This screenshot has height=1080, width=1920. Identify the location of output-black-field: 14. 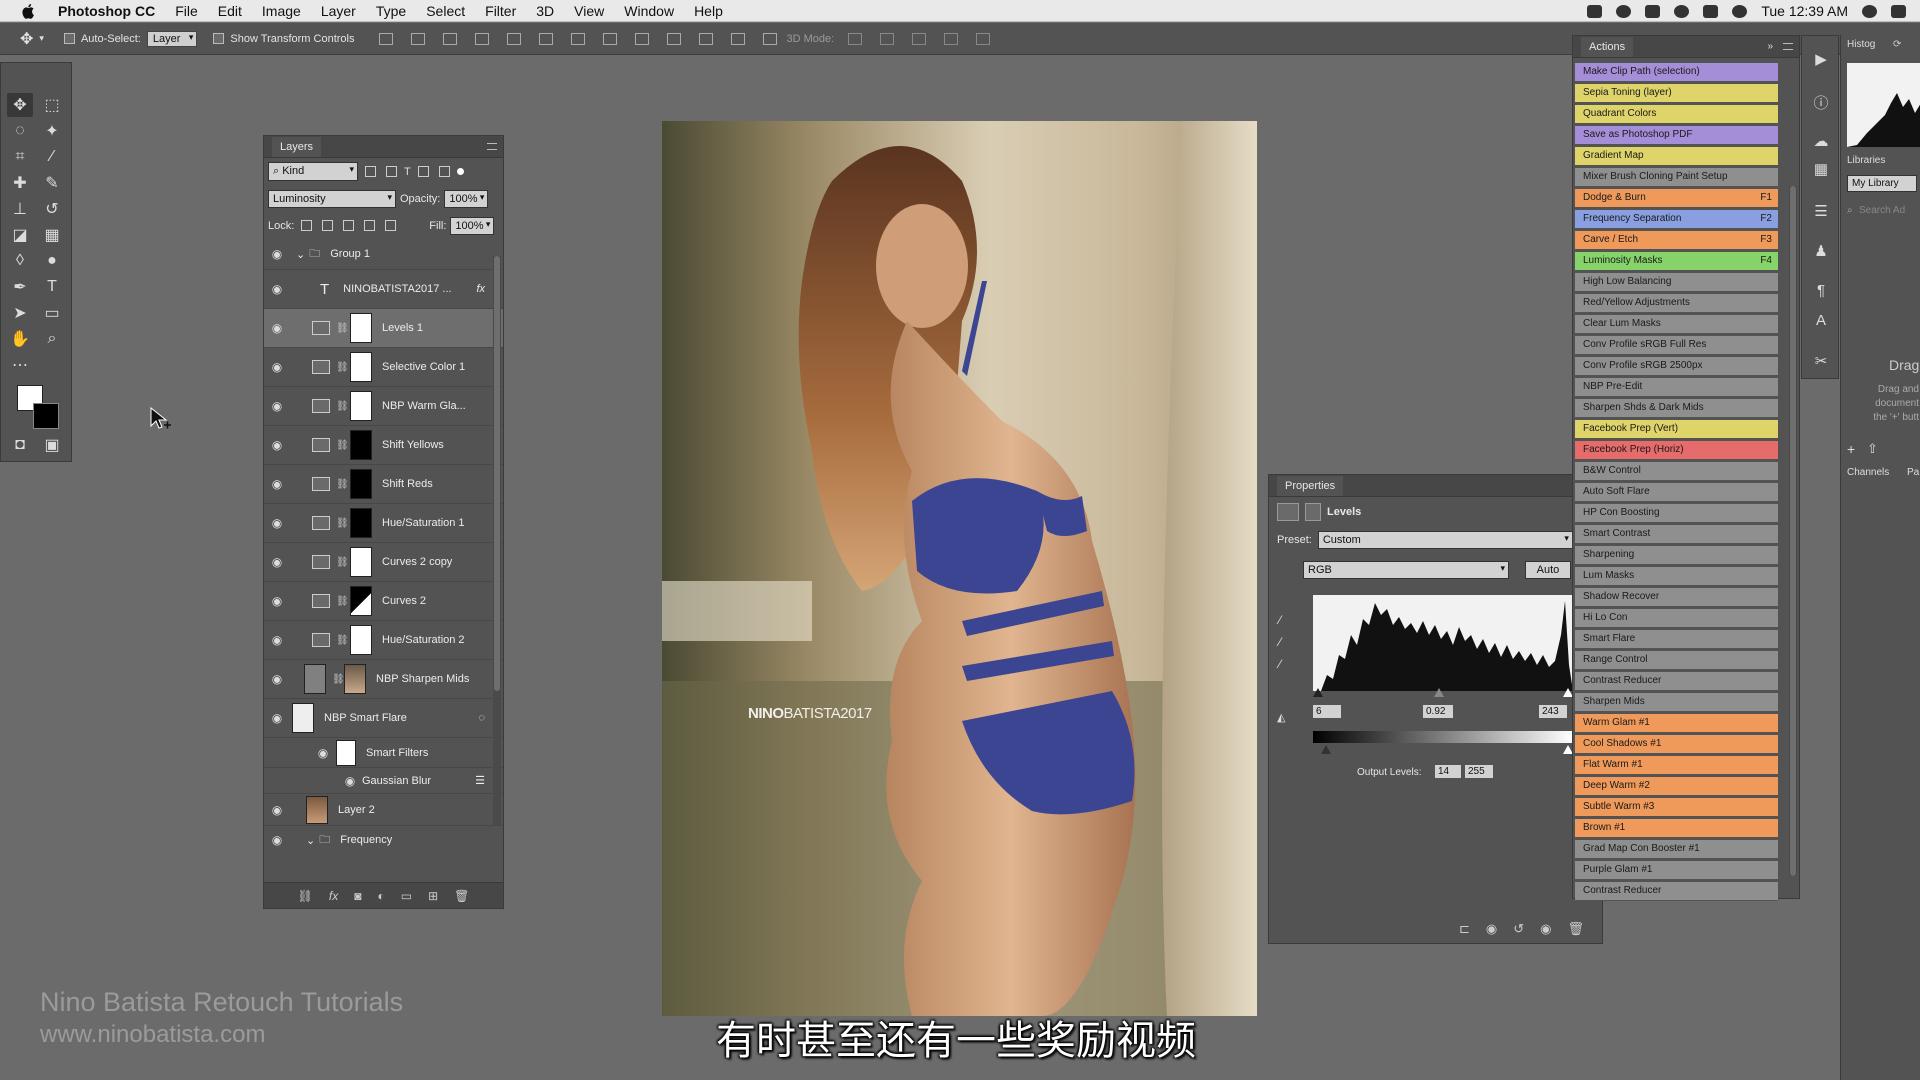
(1448, 771).